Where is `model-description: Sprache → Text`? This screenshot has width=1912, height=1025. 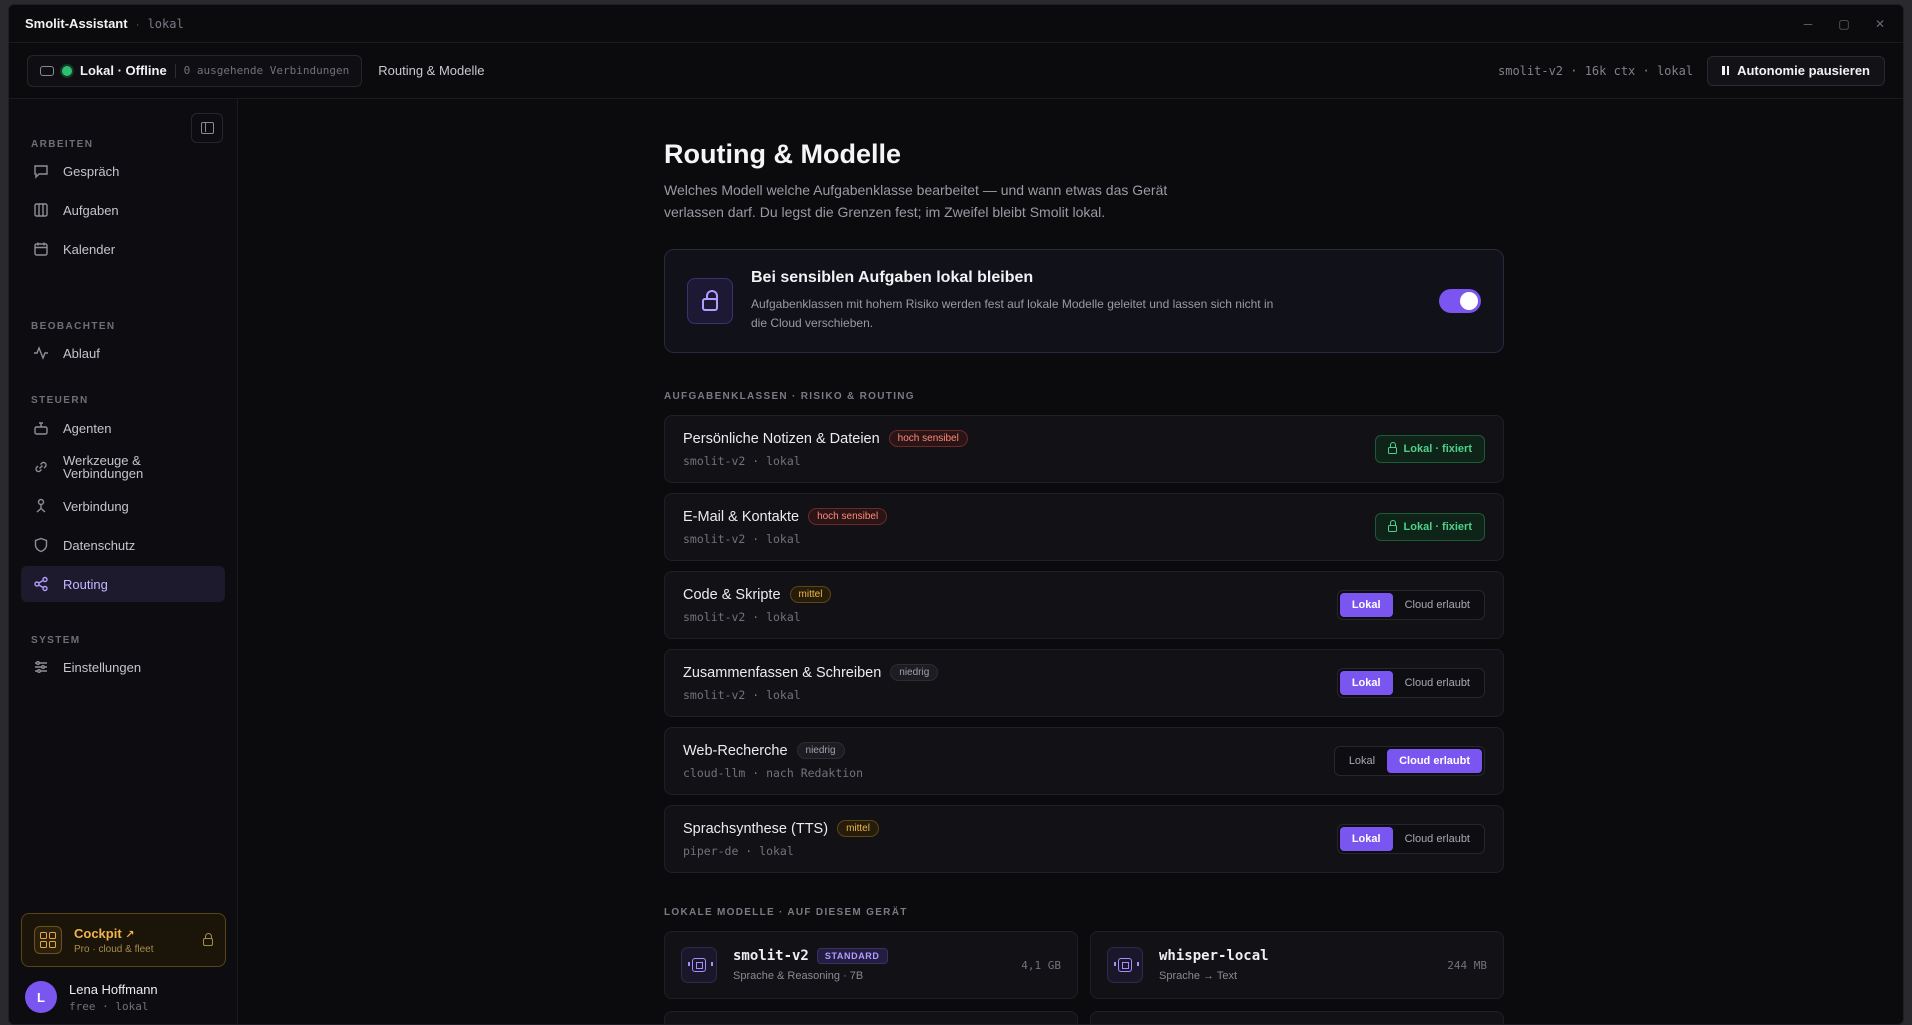
model-description: Sprache → Text is located at coordinates (1198, 976).